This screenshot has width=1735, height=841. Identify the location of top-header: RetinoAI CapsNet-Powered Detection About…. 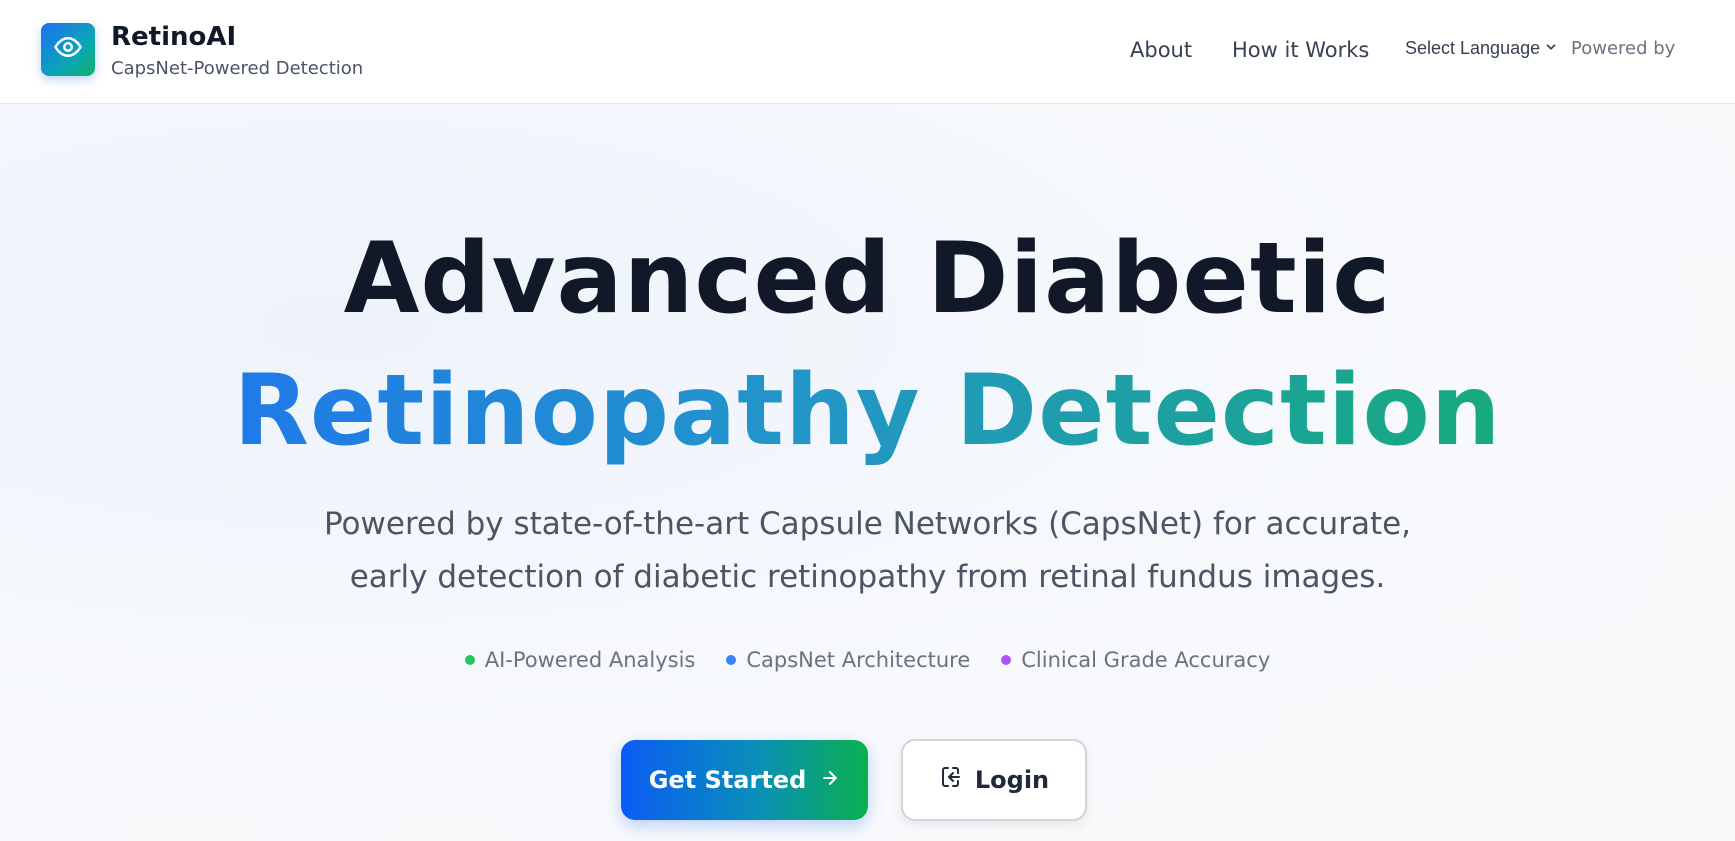
(867, 52).